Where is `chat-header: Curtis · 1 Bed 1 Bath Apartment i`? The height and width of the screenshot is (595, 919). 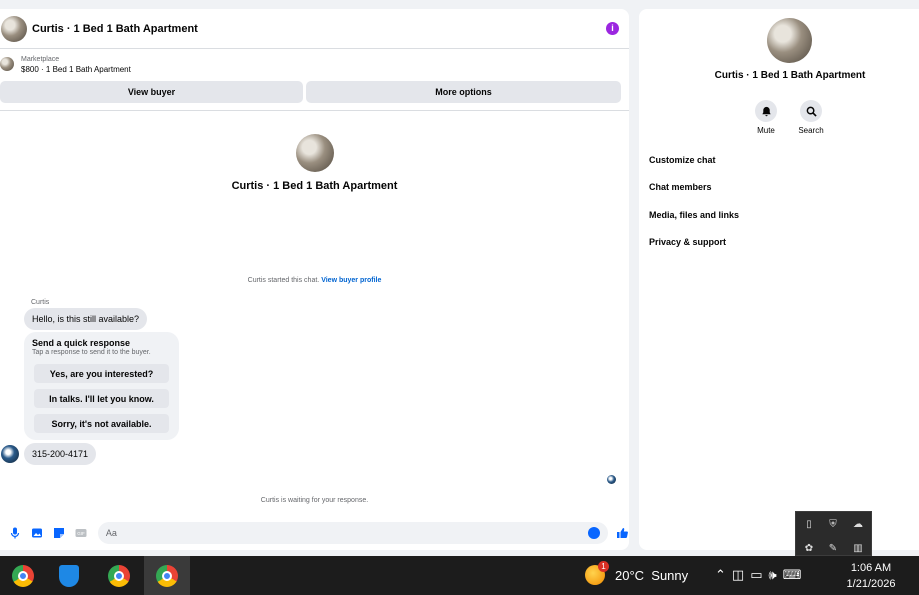 chat-header: Curtis · 1 Bed 1 Bath Apartment i is located at coordinates (314, 29).